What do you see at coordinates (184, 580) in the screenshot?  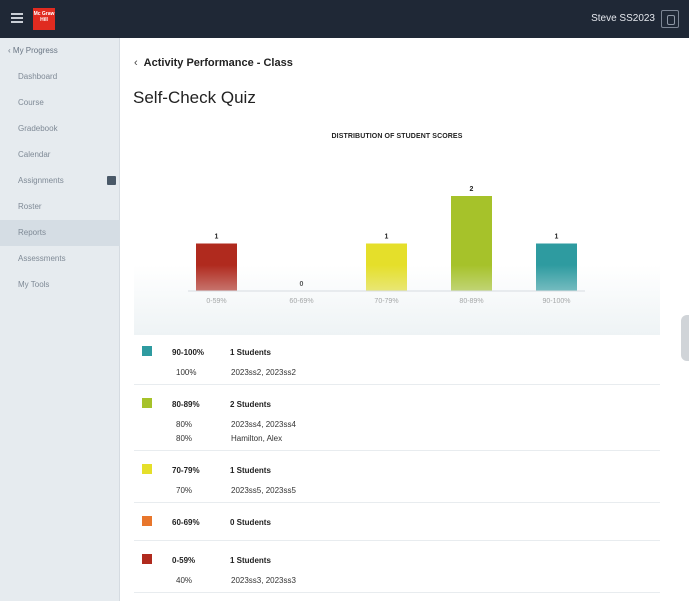 I see `student-score: 40%` at bounding box center [184, 580].